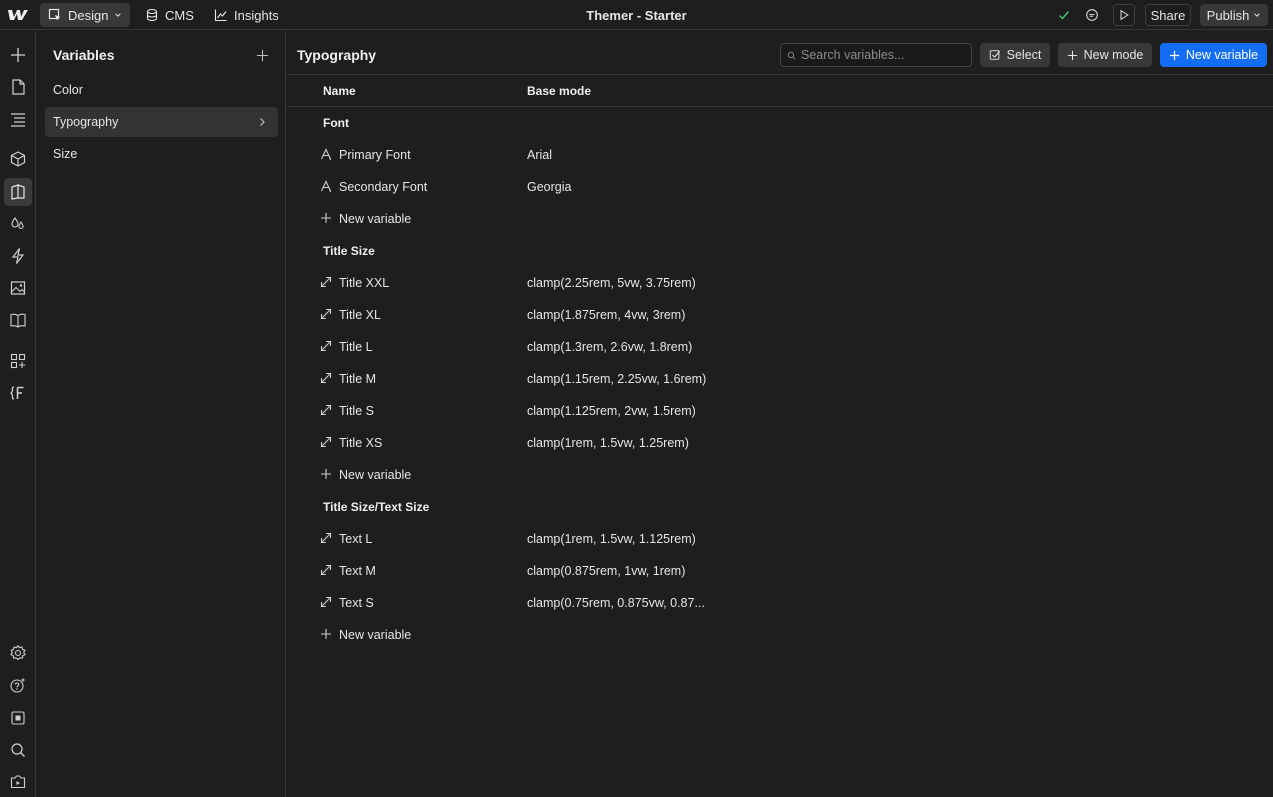 Image resolution: width=1273 pixels, height=797 pixels. Describe the element at coordinates (18, 685) in the screenshot. I see `help-icon` at that location.